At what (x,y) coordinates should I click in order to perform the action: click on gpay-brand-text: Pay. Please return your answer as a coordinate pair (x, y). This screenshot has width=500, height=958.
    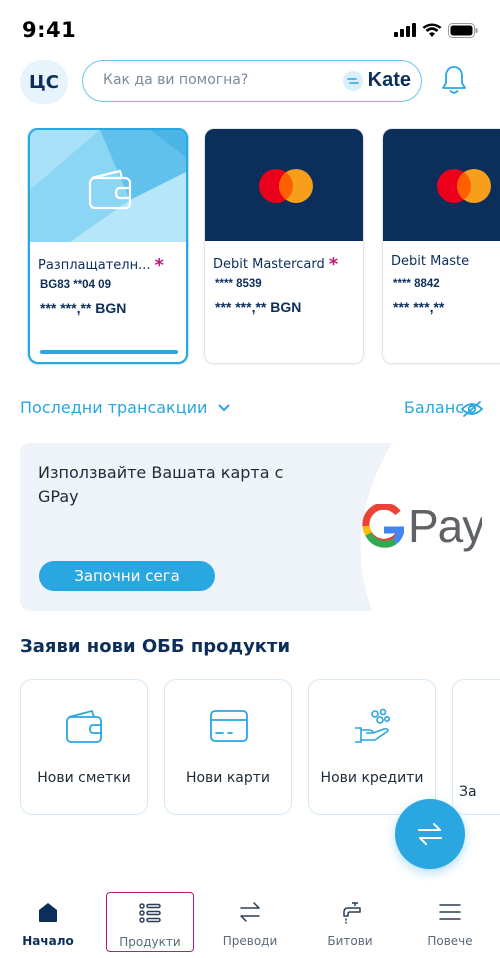
    Looking at the image, I should click on (445, 526).